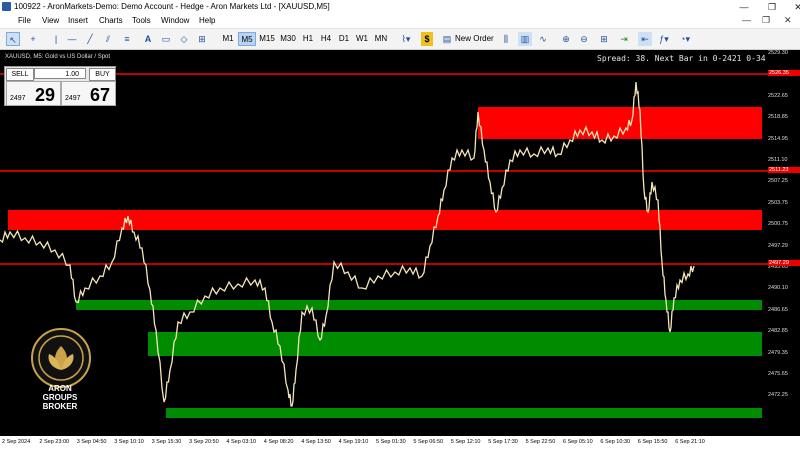  What do you see at coordinates (778, 117) in the screenshot?
I see `price-axis-label: 2518.85` at bounding box center [778, 117].